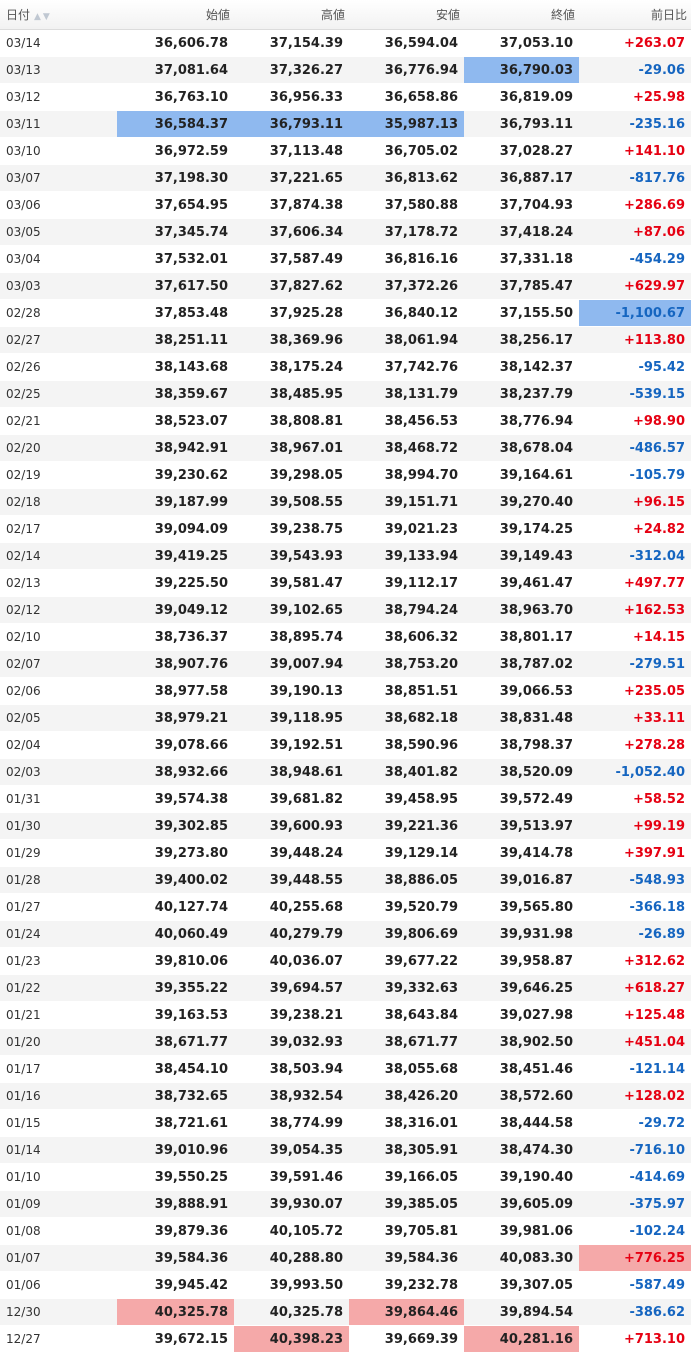 This screenshot has height=1353, width=691. I want to click on cell-change: -366.18, so click(635, 907).